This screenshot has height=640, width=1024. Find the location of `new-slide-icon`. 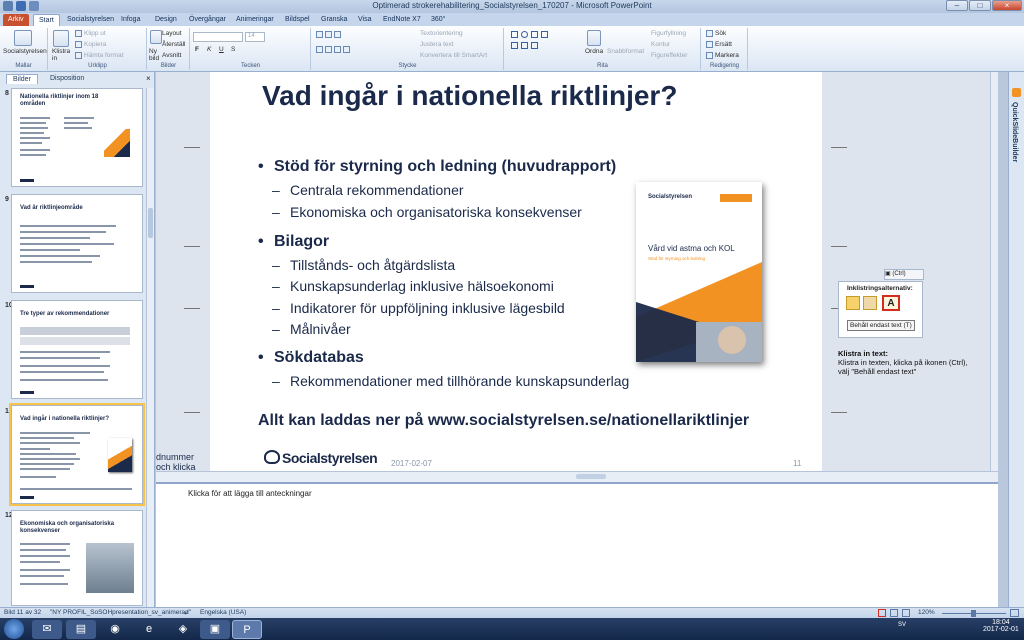

new-slide-icon is located at coordinates (156, 37).